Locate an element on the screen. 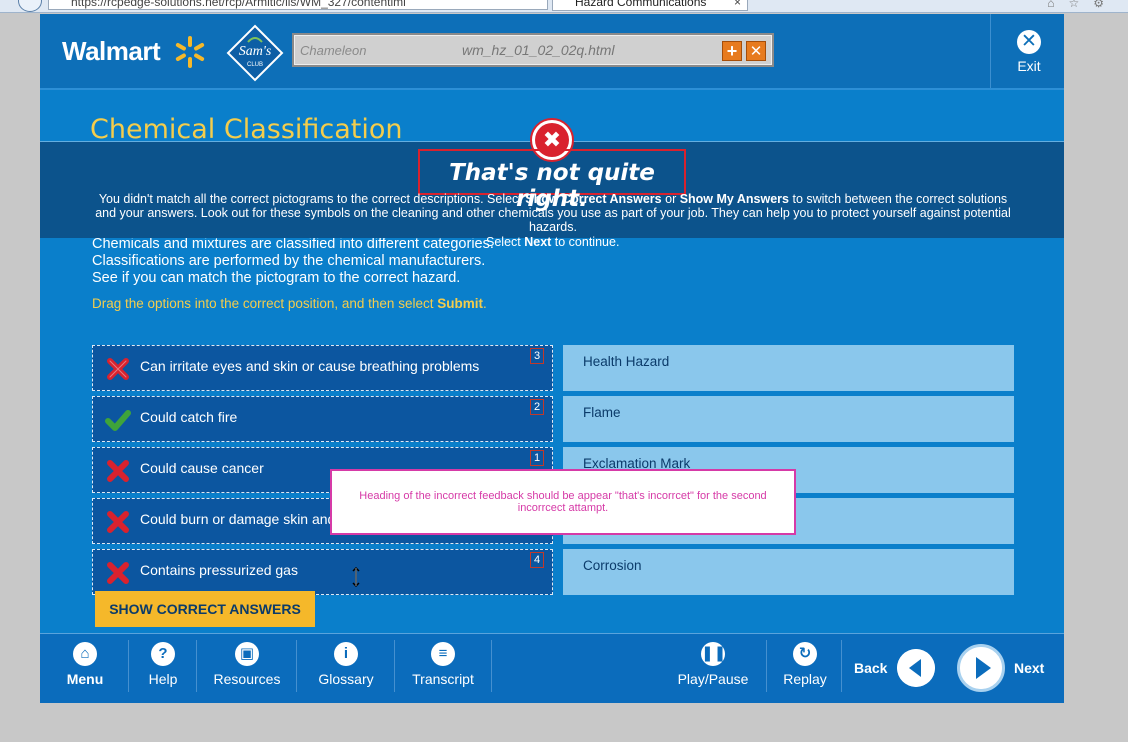 The width and height of the screenshot is (1128, 742). menu-button: ⌂ Menu is located at coordinates (85, 664).